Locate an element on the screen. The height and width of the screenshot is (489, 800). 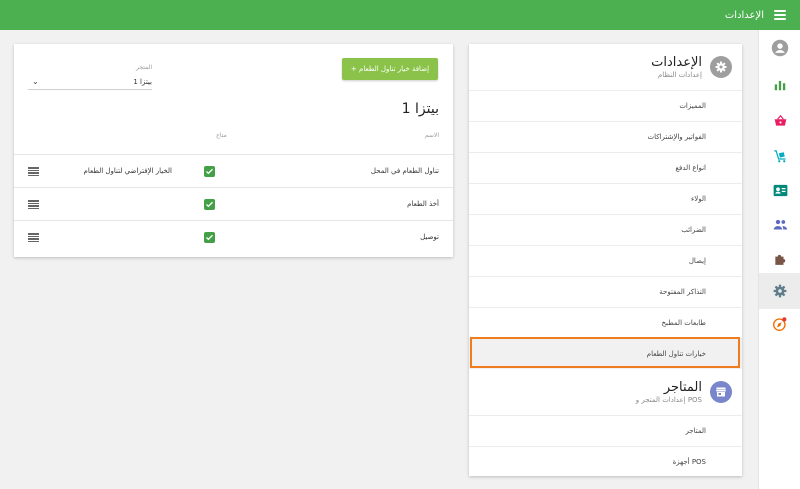
basket-icon is located at coordinates (780, 120).